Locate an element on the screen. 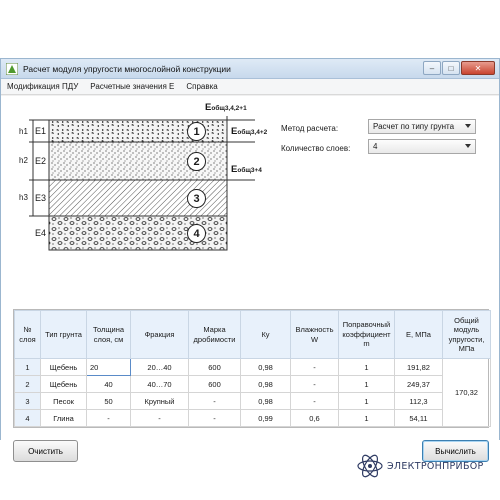 The width and height of the screenshot is (500, 500). column-header: Е, МПа is located at coordinates (418, 334).